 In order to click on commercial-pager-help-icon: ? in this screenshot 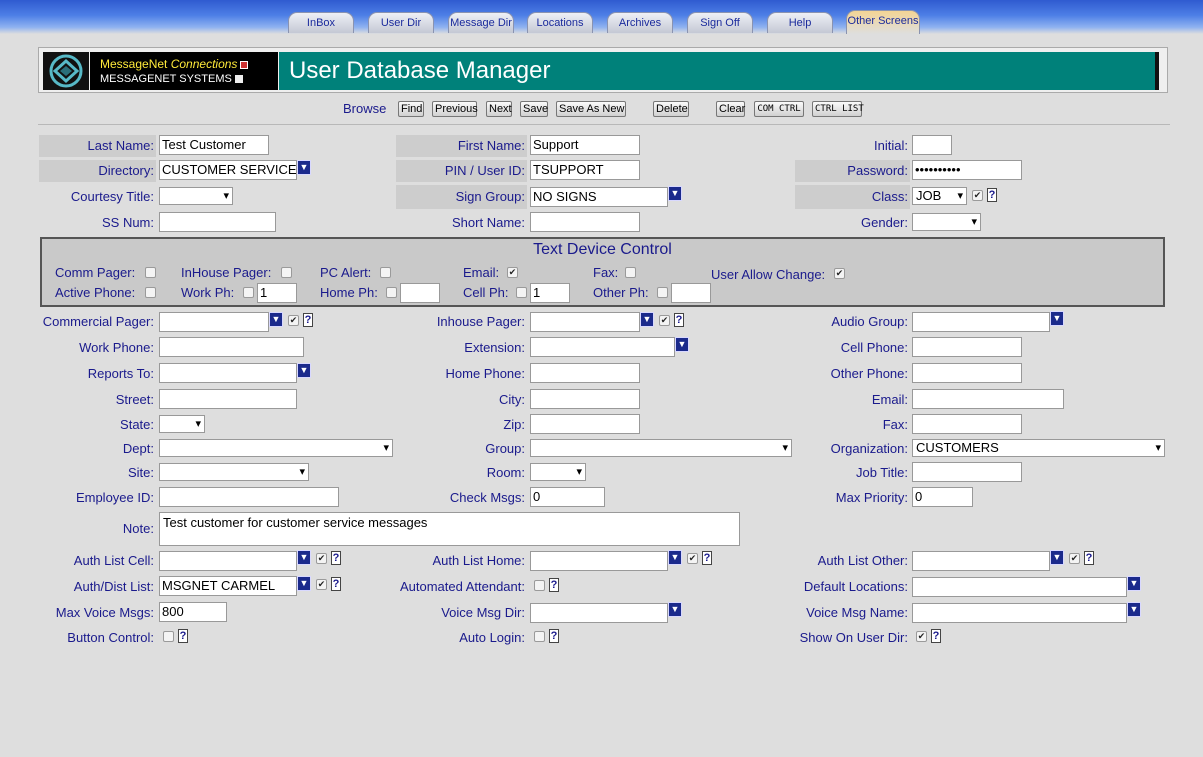, I will do `click(308, 320)`.